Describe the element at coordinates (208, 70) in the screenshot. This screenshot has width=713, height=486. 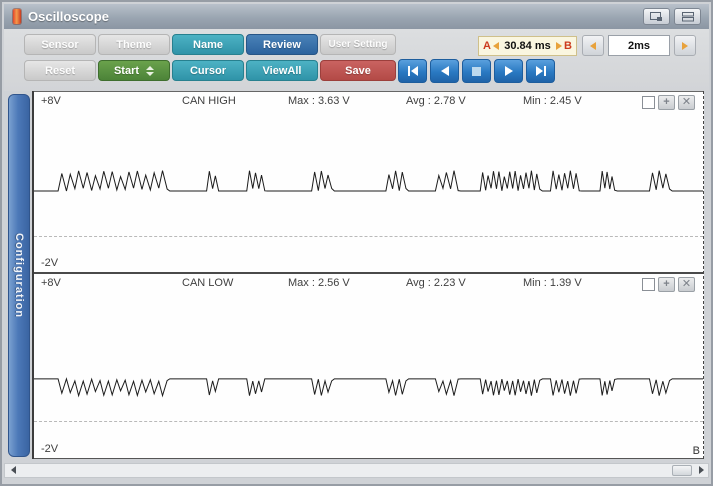
I see `cursor-button: Cursor` at that location.